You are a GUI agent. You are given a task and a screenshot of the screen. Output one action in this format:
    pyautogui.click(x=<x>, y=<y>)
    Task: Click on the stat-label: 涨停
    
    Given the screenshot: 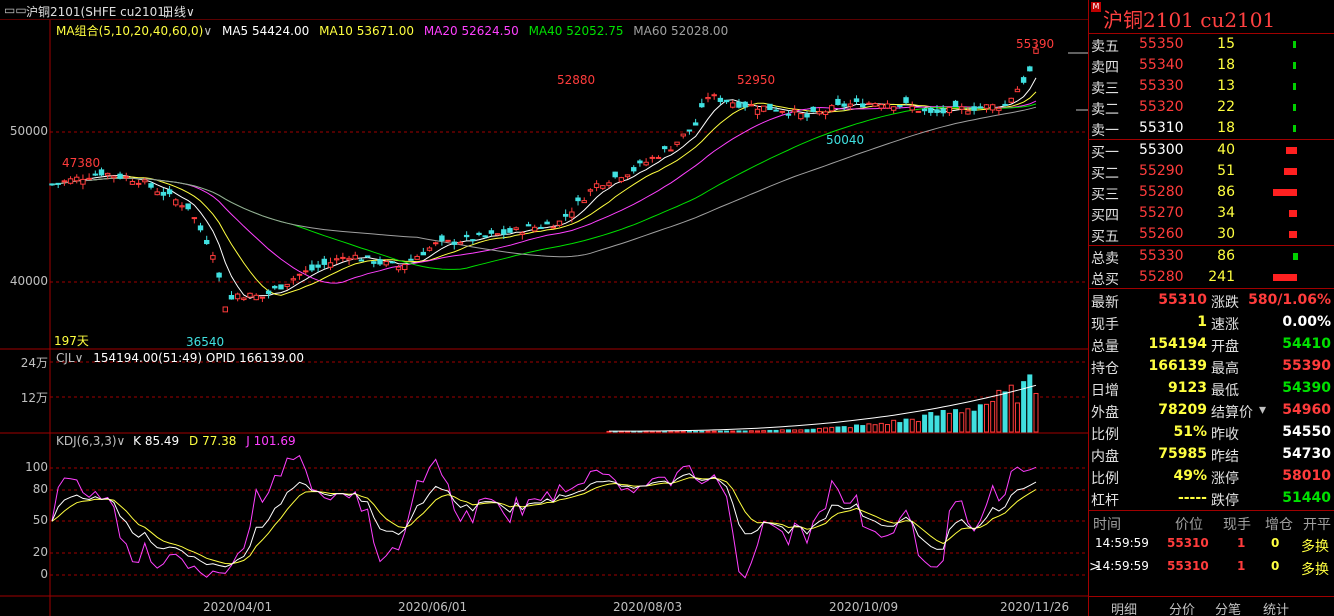 What is the action you would take?
    pyautogui.click(x=1225, y=479)
    